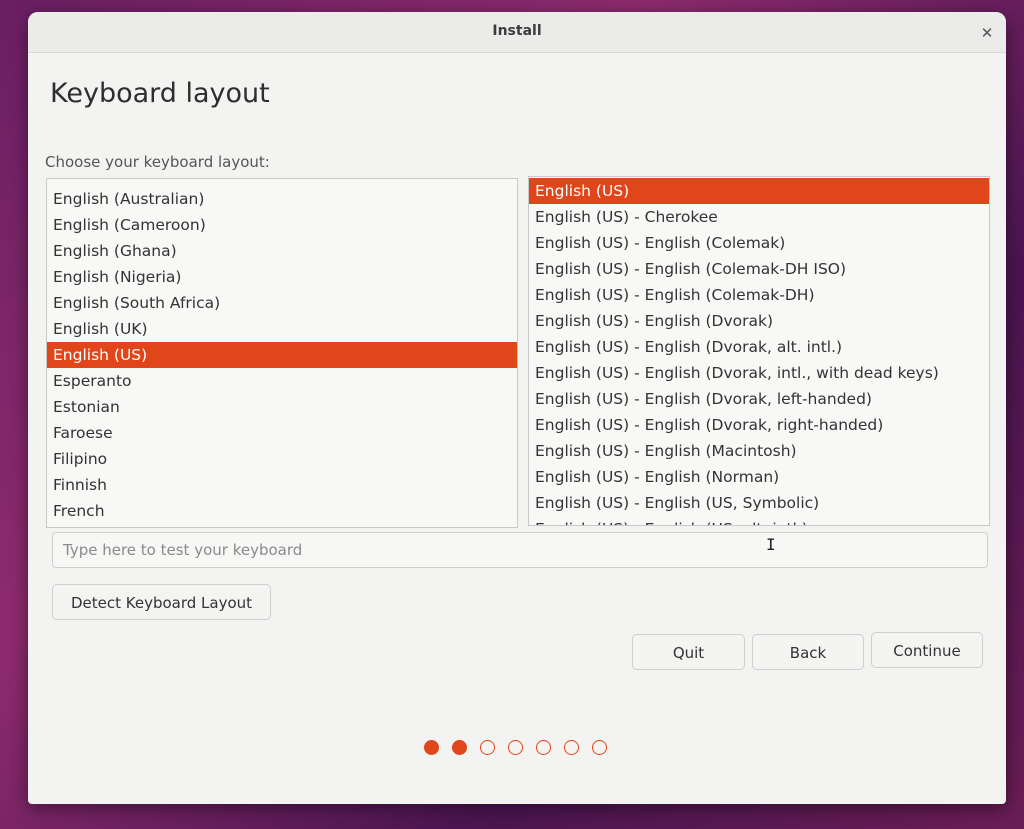  Describe the element at coordinates (759, 503) in the screenshot. I see `variant-list-item: English (US) - English (US, Symbolic)` at that location.